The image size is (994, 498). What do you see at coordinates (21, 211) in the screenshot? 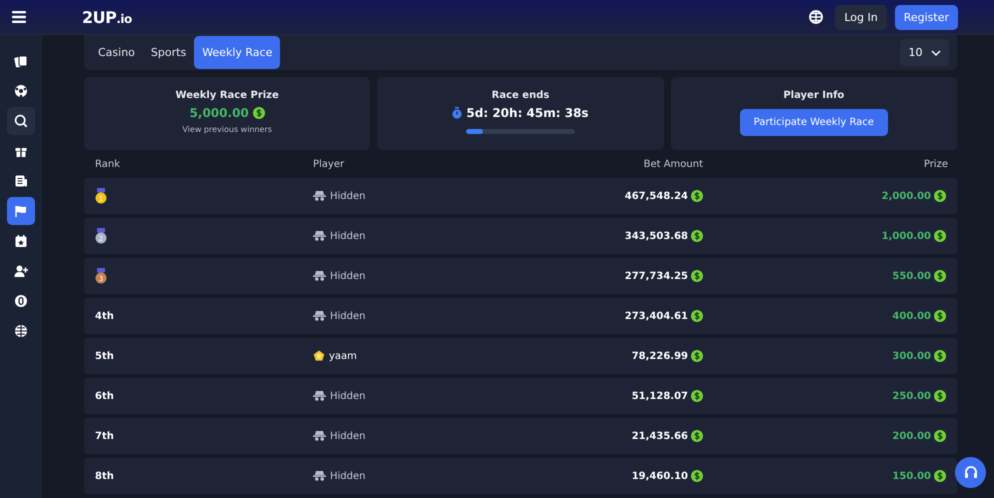
I see `flag-icon` at bounding box center [21, 211].